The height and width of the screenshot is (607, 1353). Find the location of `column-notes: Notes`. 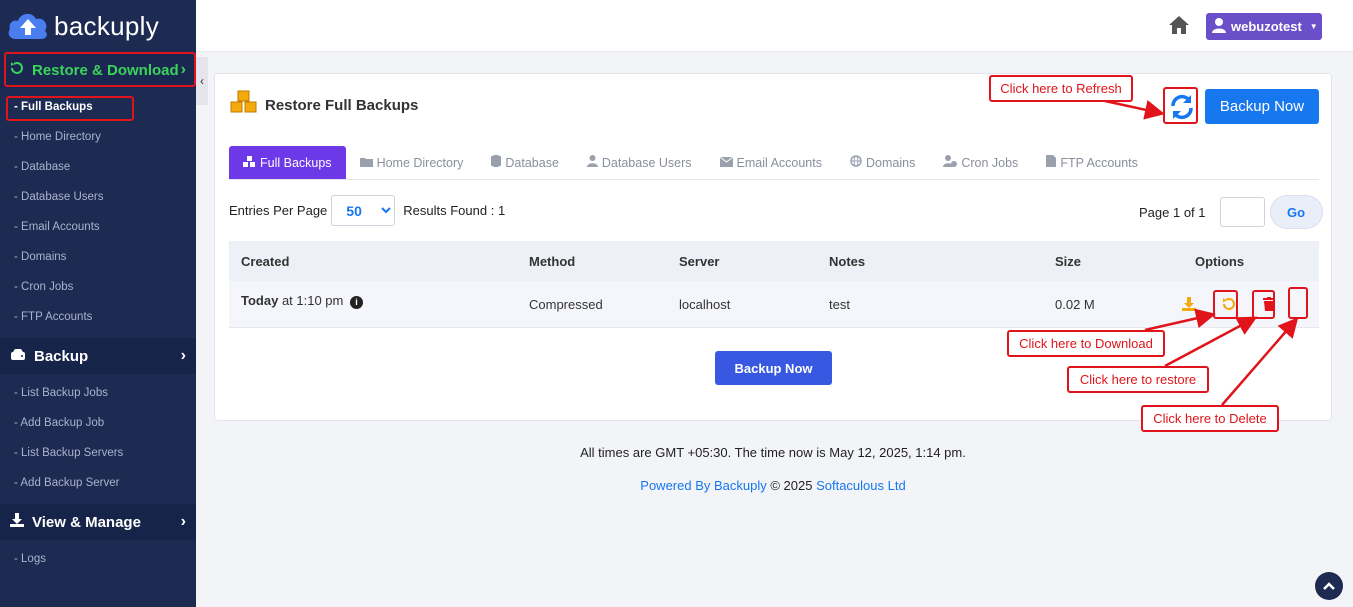

column-notes: Notes is located at coordinates (847, 261).